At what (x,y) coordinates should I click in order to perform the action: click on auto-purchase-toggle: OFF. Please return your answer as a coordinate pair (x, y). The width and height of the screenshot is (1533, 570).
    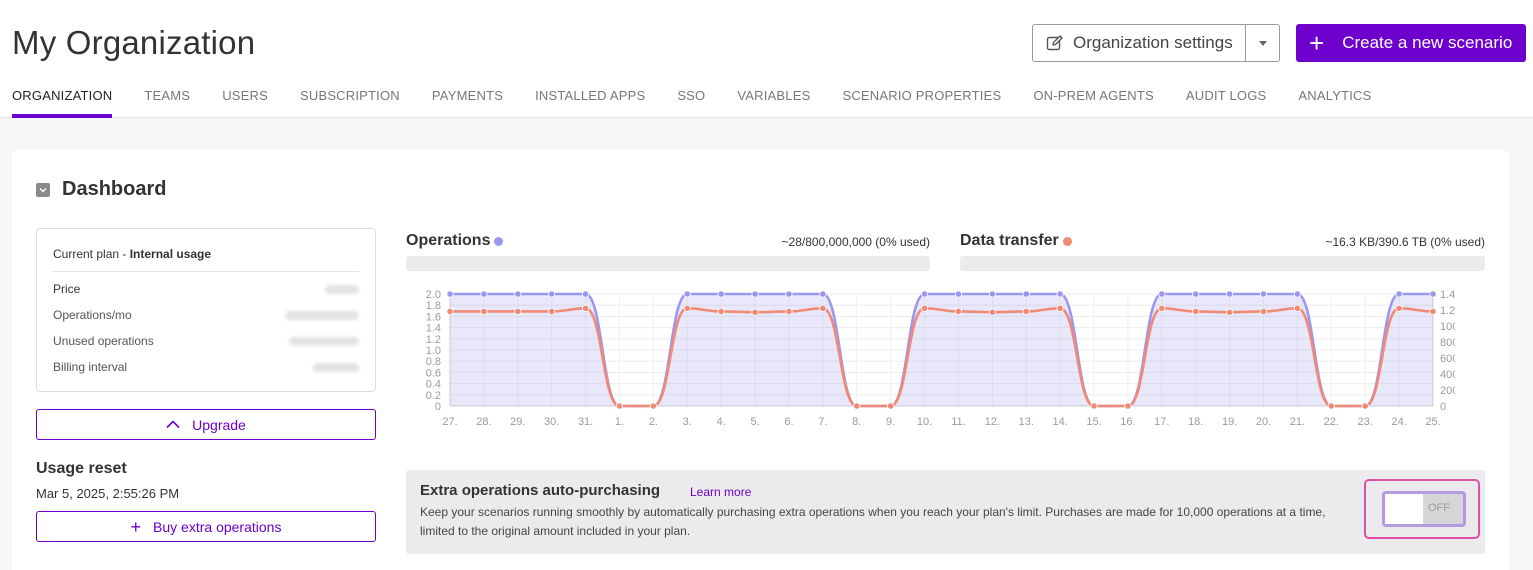
    Looking at the image, I should click on (1424, 509).